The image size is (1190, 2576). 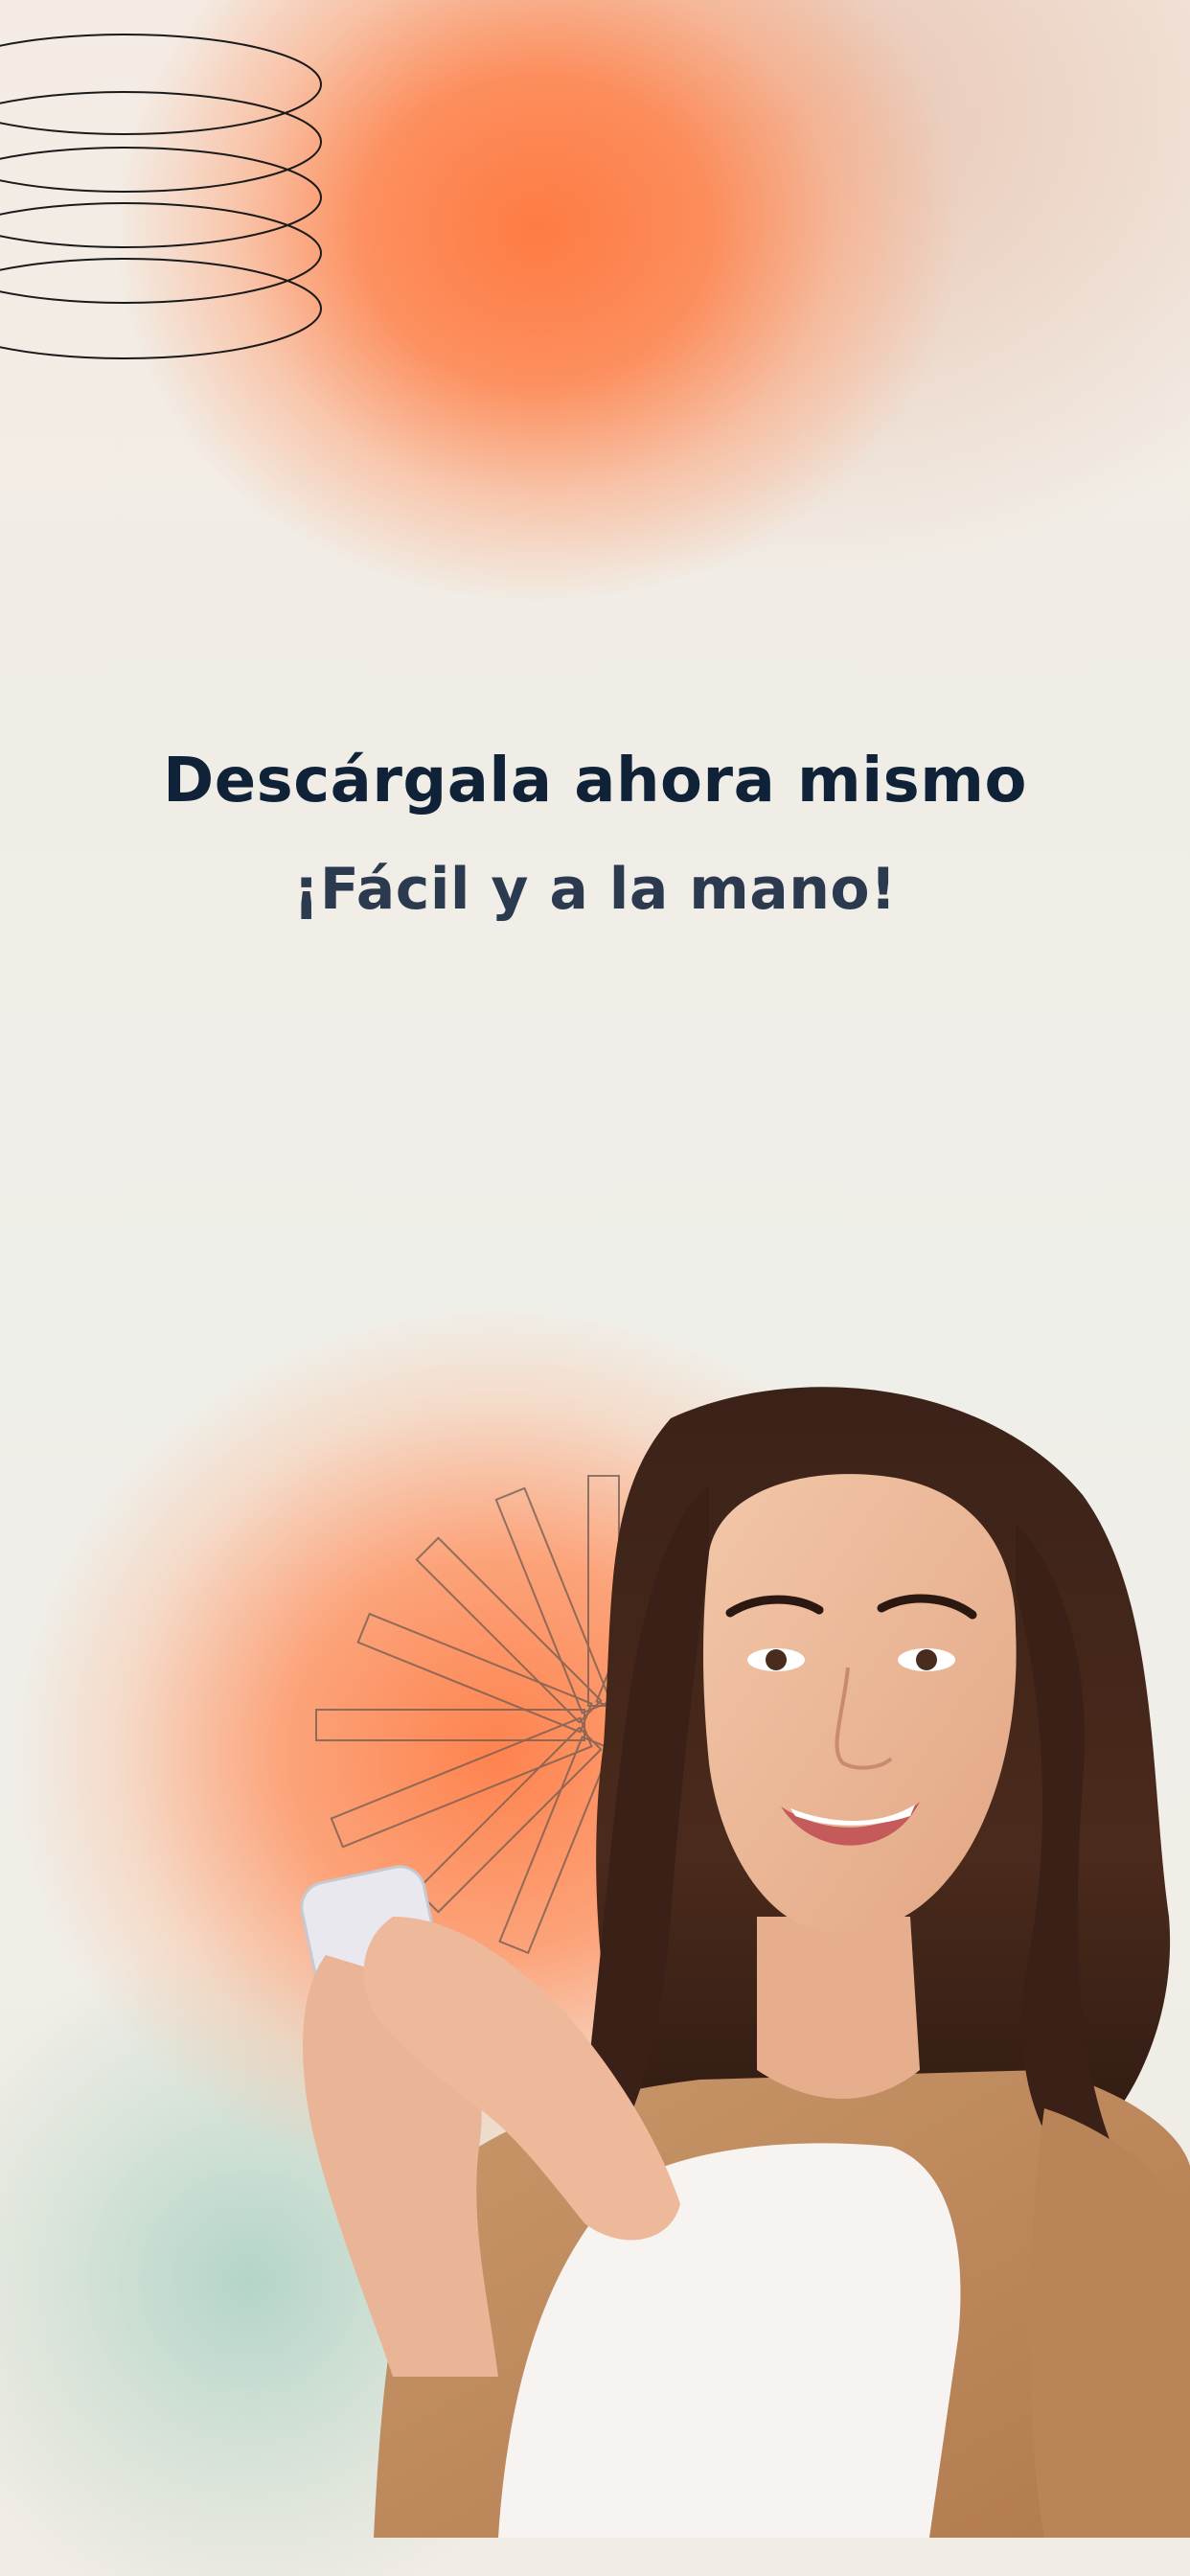 What do you see at coordinates (161, 196) in the screenshot?
I see `spiral-rings-decoration` at bounding box center [161, 196].